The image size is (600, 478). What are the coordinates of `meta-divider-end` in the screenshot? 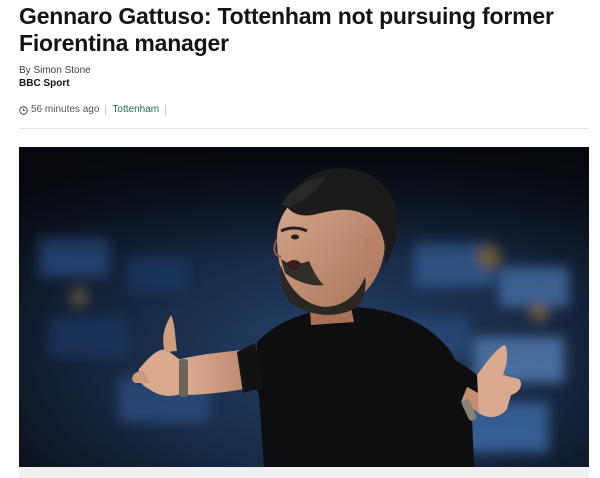 It's located at (166, 110).